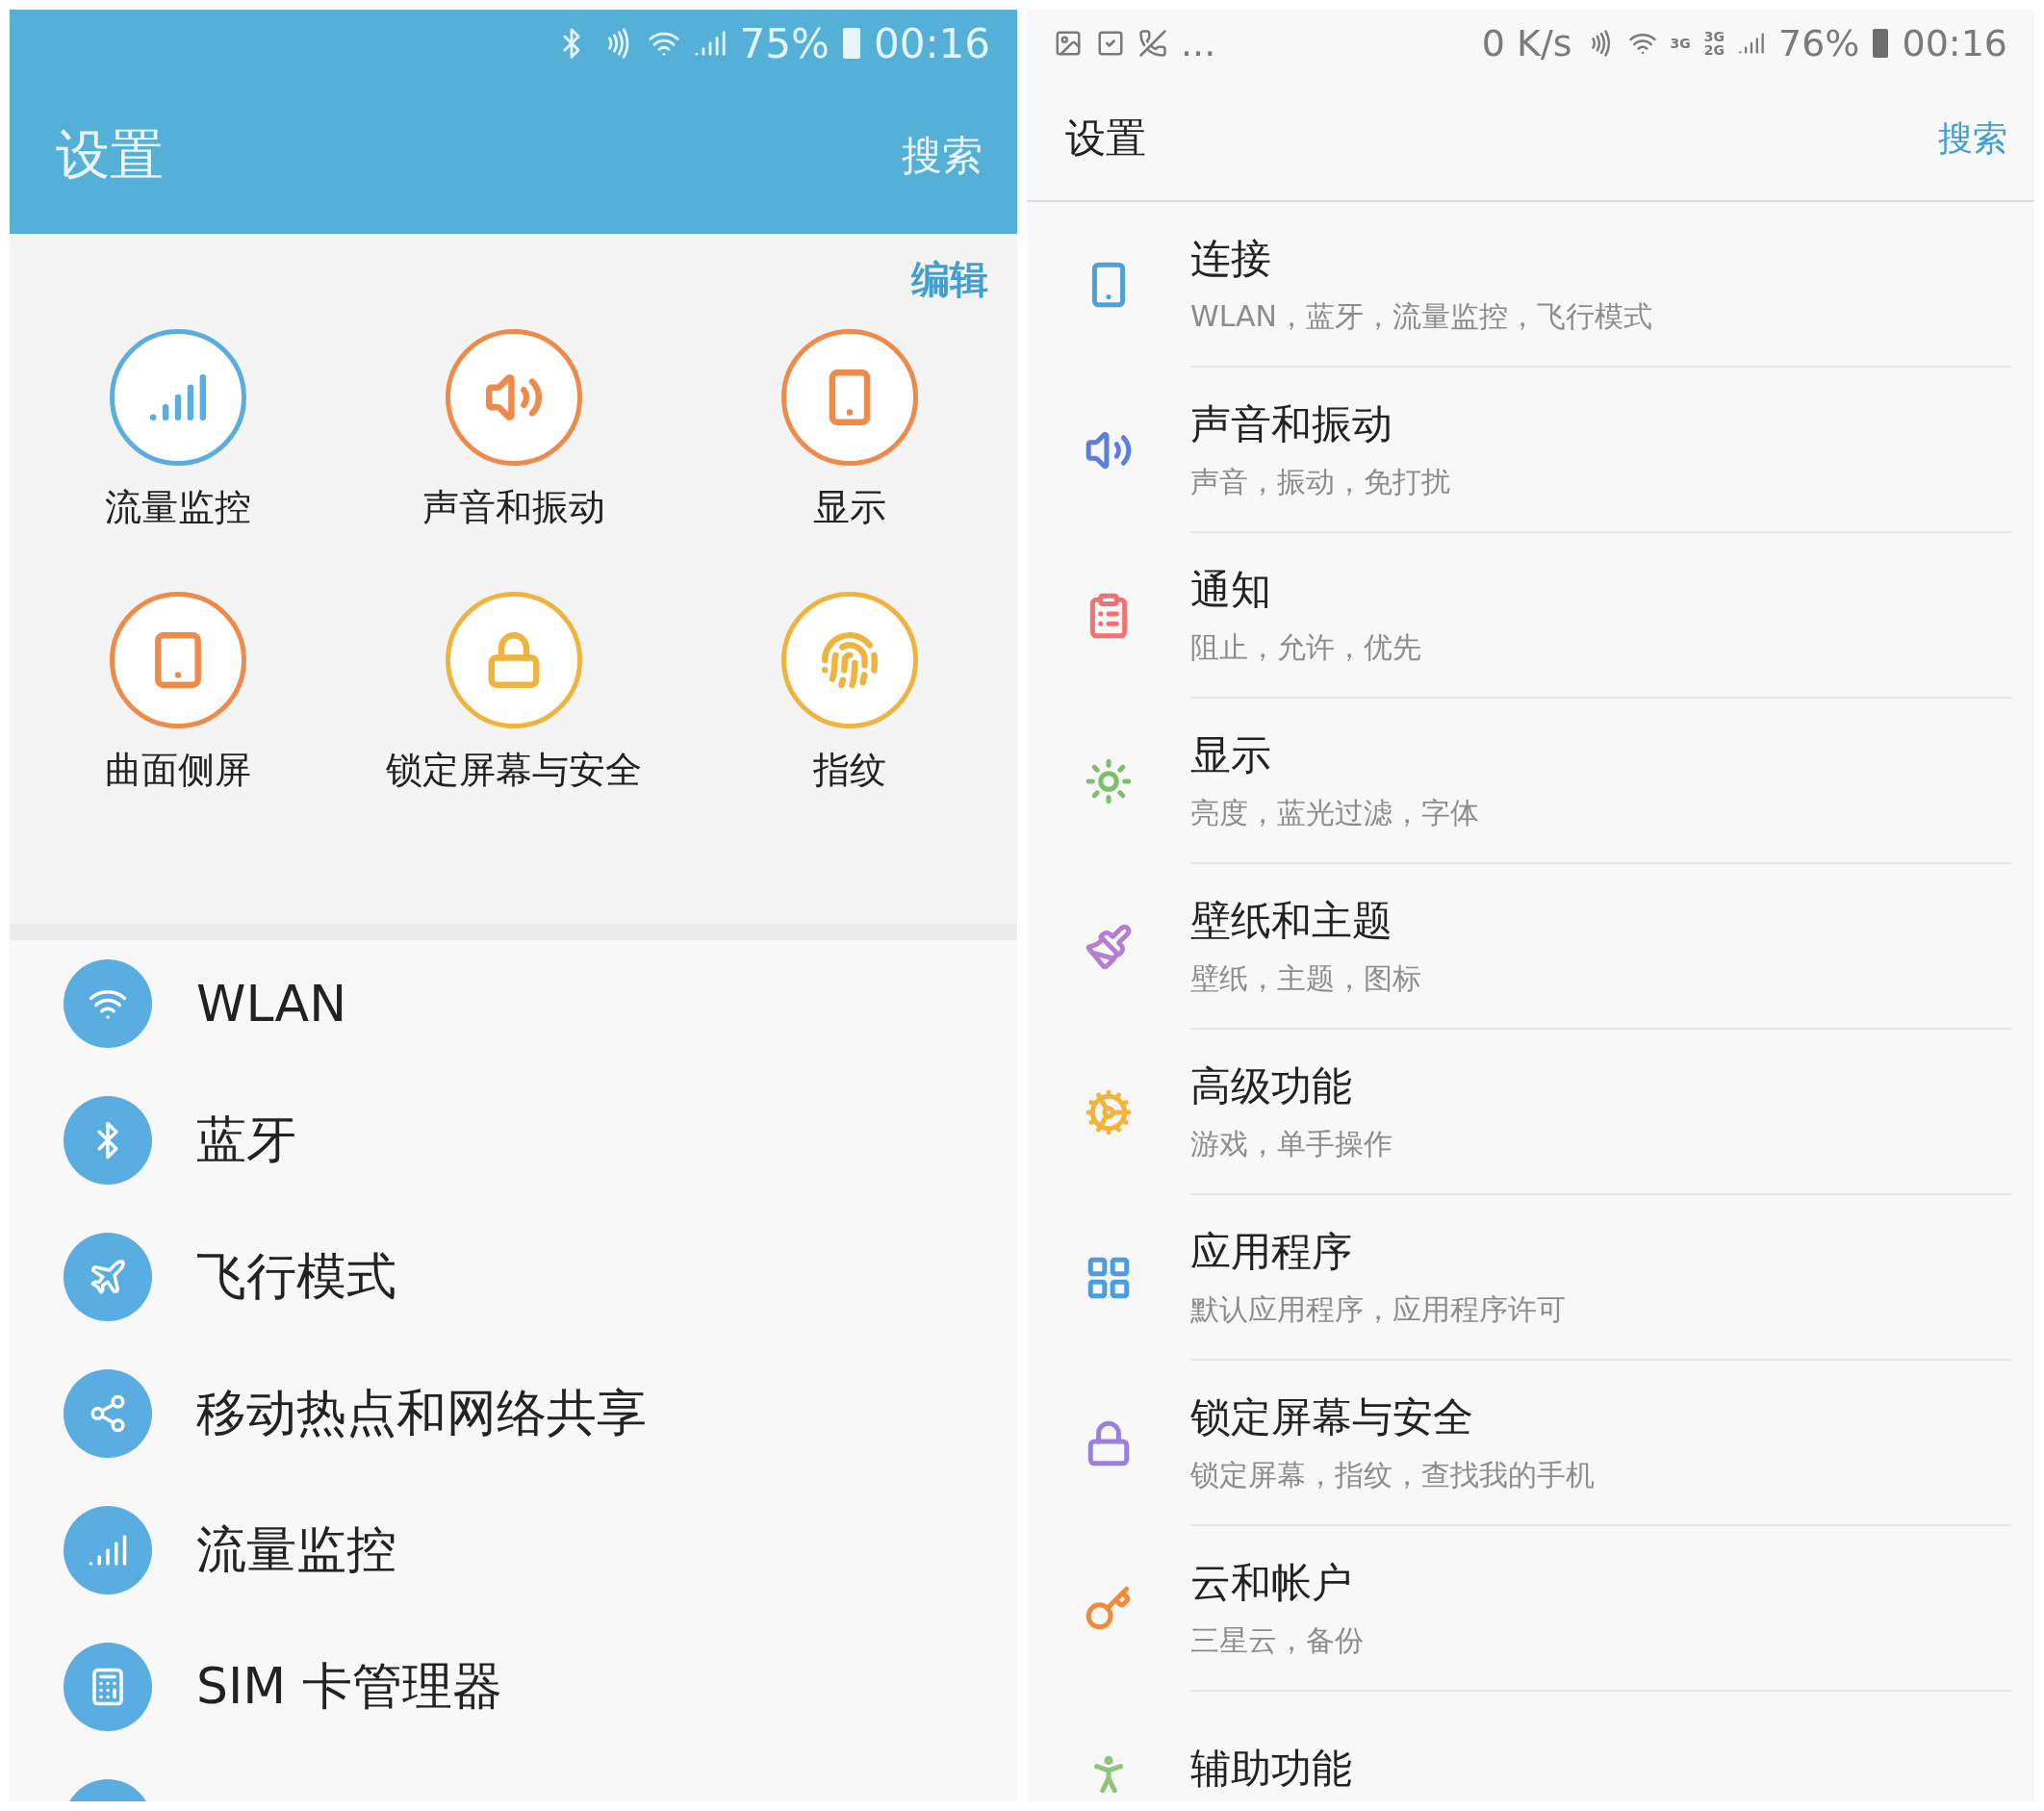  I want to click on row-label: 流量监控, so click(296, 1550).